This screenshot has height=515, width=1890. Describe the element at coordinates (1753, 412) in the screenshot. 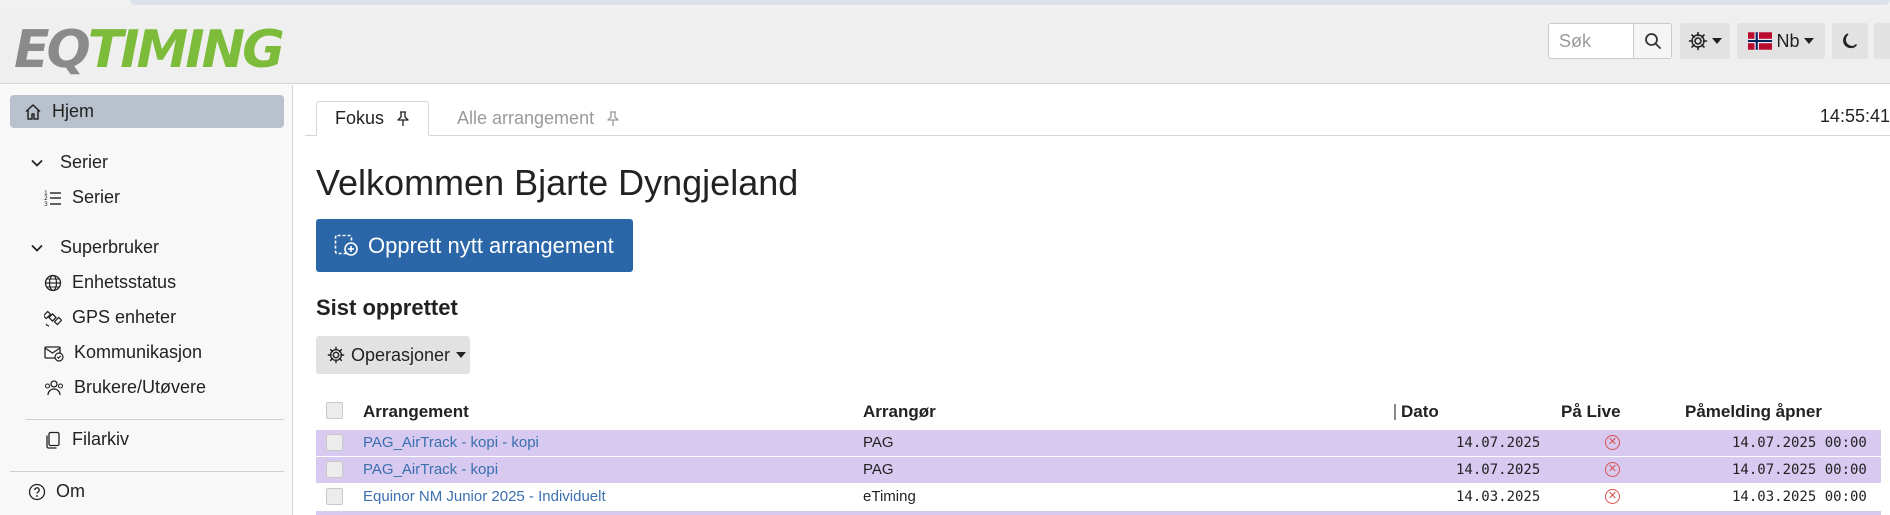

I see `column-header-pamelding: Påmelding åpner` at that location.